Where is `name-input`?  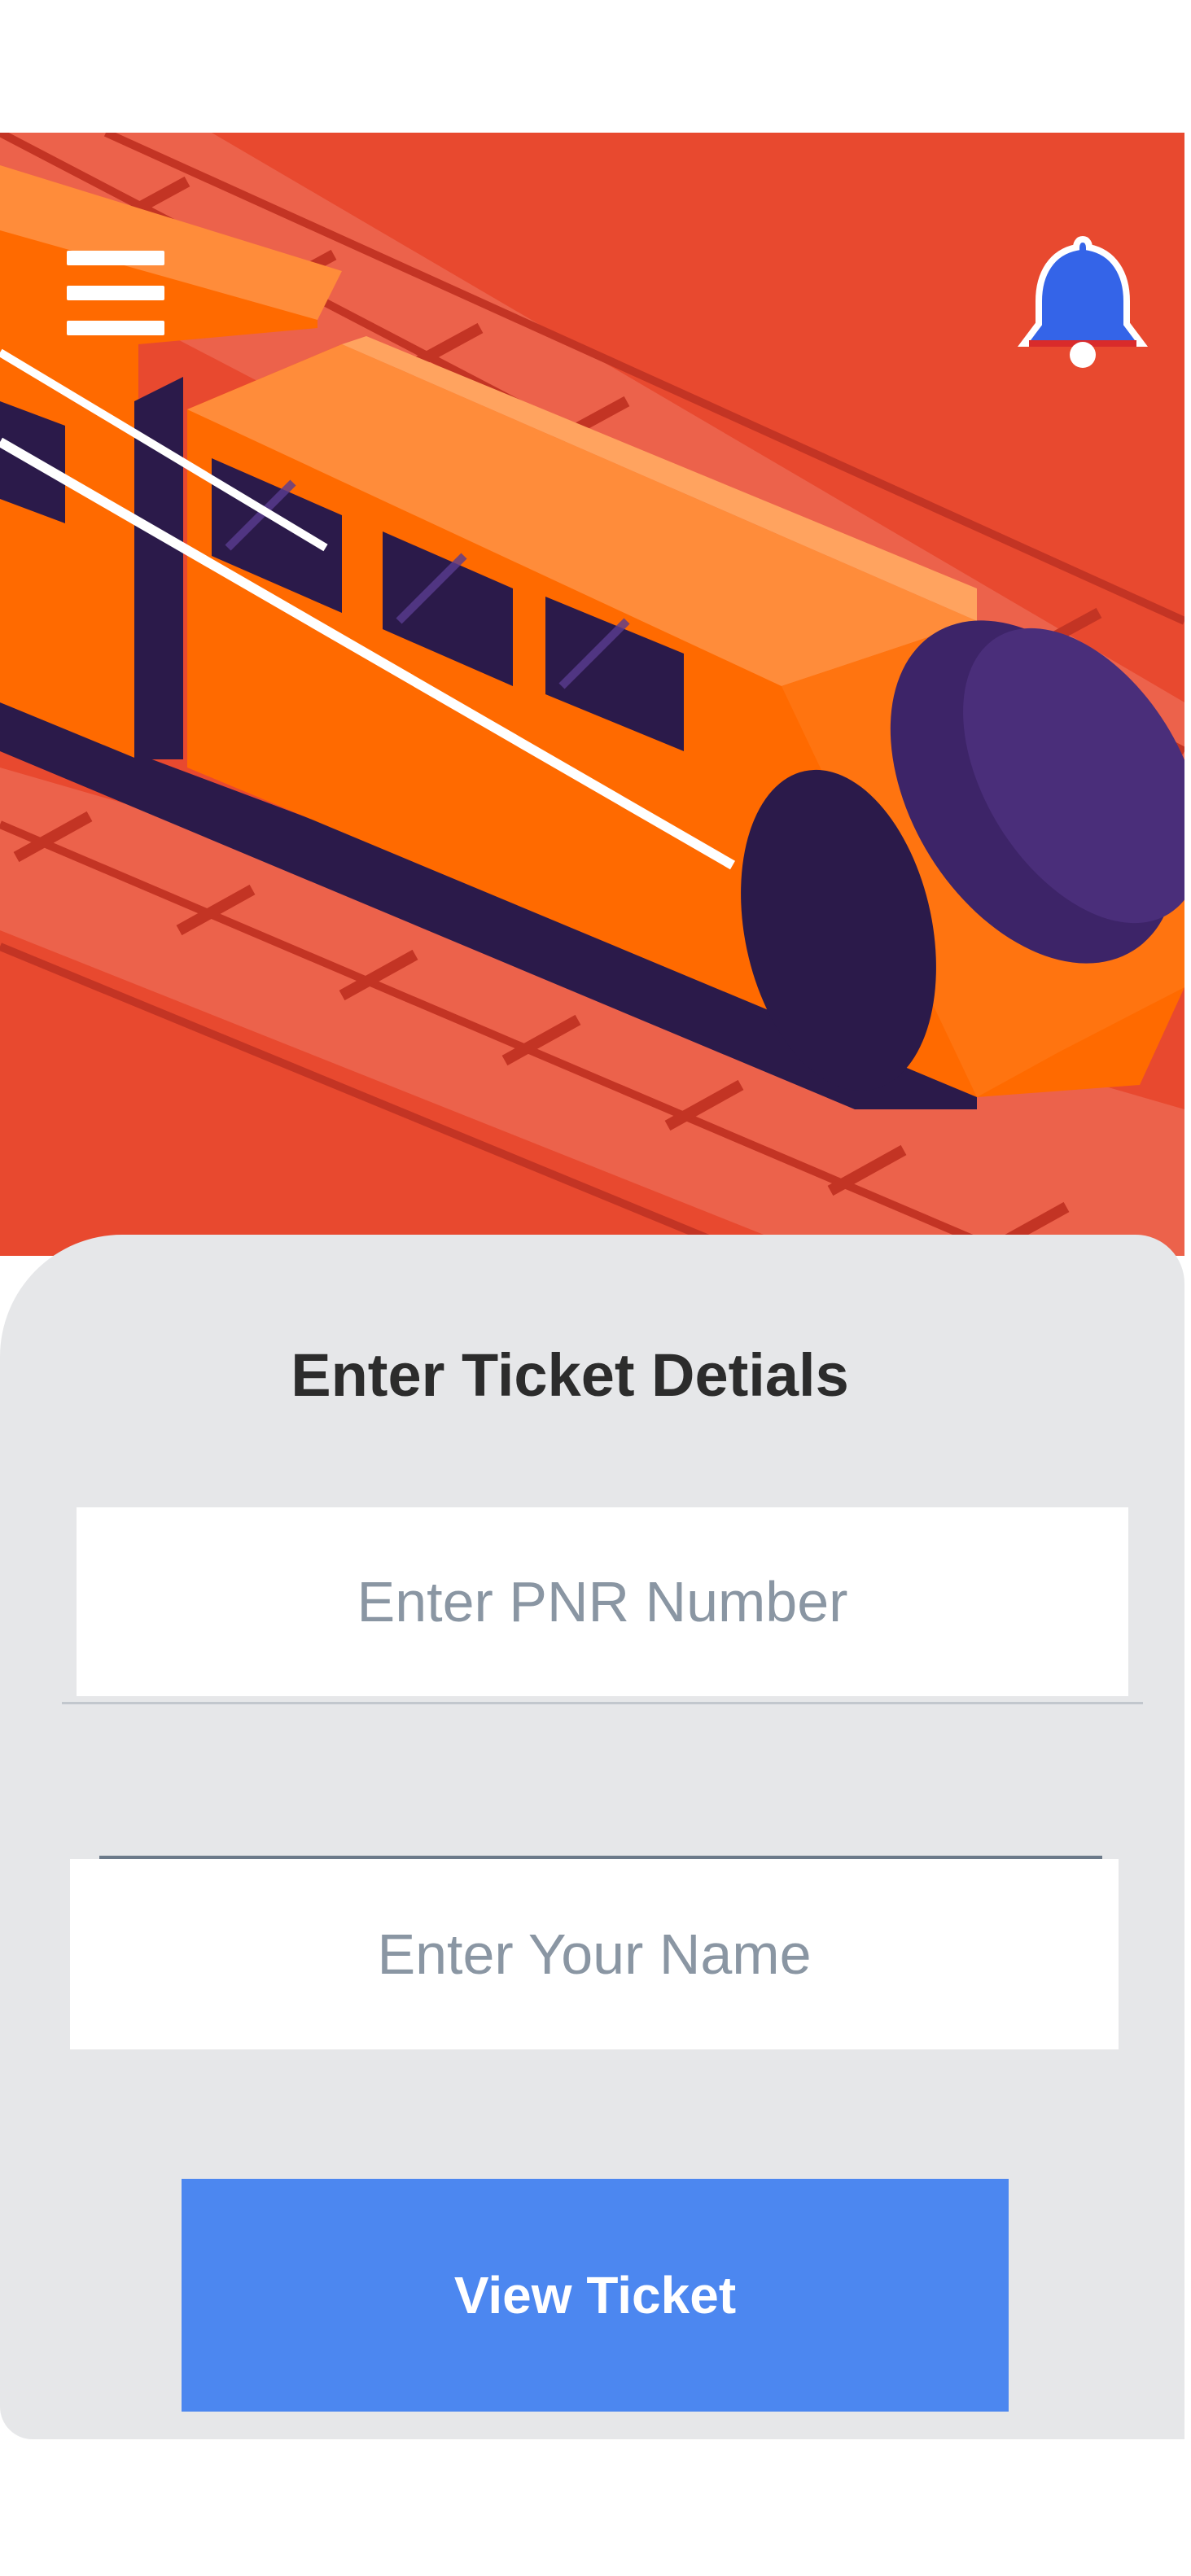 name-input is located at coordinates (594, 1954).